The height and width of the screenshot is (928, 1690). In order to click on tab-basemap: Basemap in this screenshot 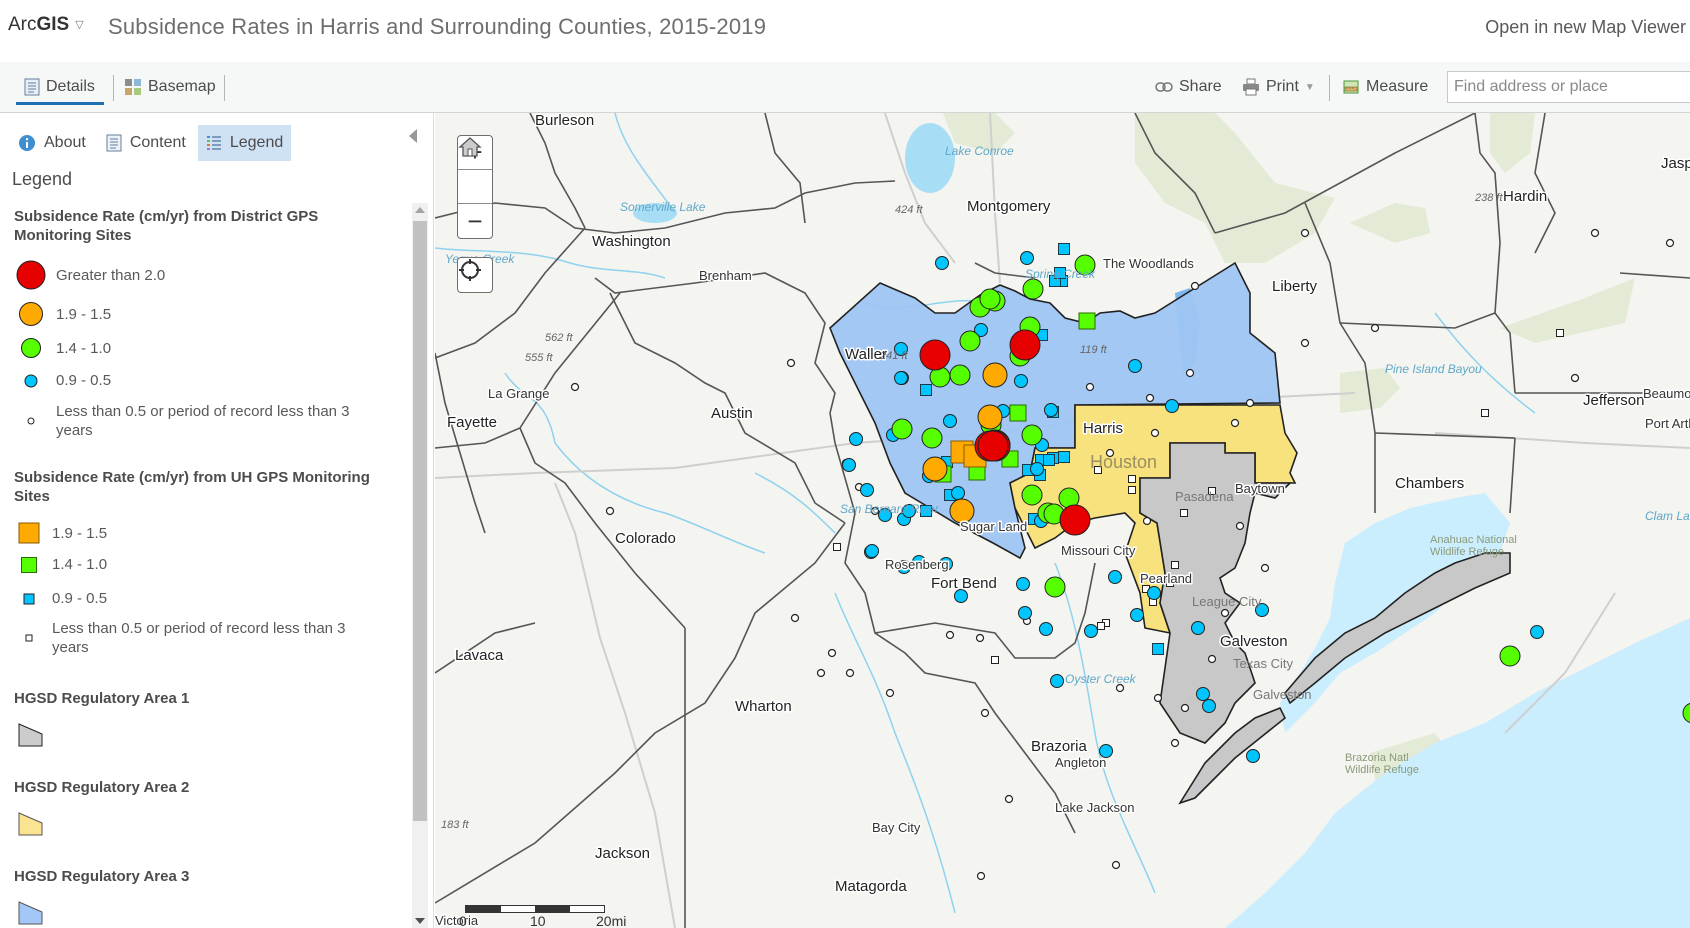, I will do `click(170, 87)`.